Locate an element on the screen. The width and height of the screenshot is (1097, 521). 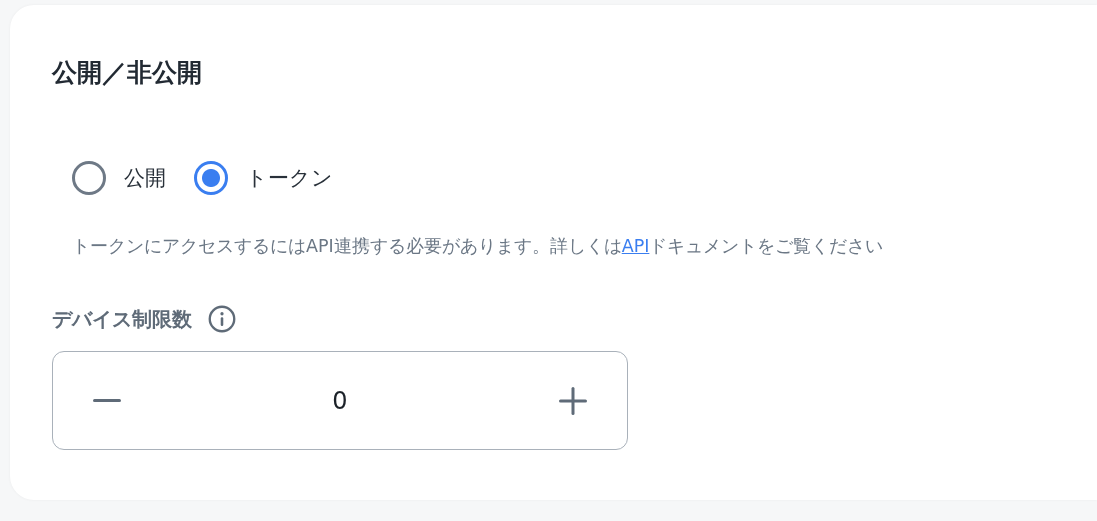
radio-label: トークン is located at coordinates (289, 178).